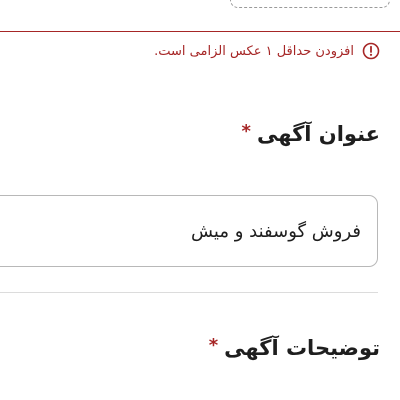  Describe the element at coordinates (254, 51) in the screenshot. I see `upload-error-text: افزودن حداقل ۱ عکس الزامی است.` at that location.